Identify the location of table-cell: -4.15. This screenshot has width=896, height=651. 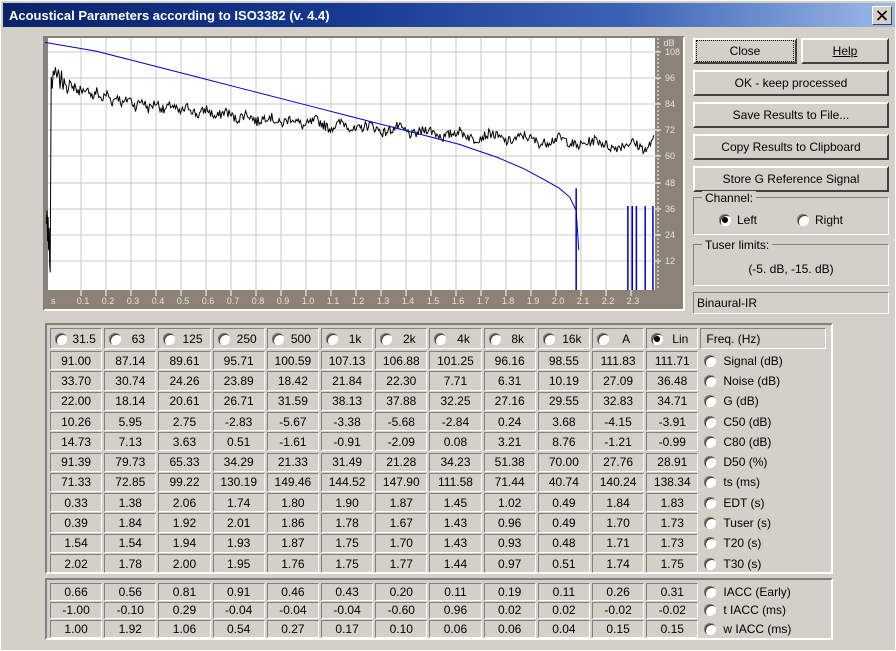
(618, 421).